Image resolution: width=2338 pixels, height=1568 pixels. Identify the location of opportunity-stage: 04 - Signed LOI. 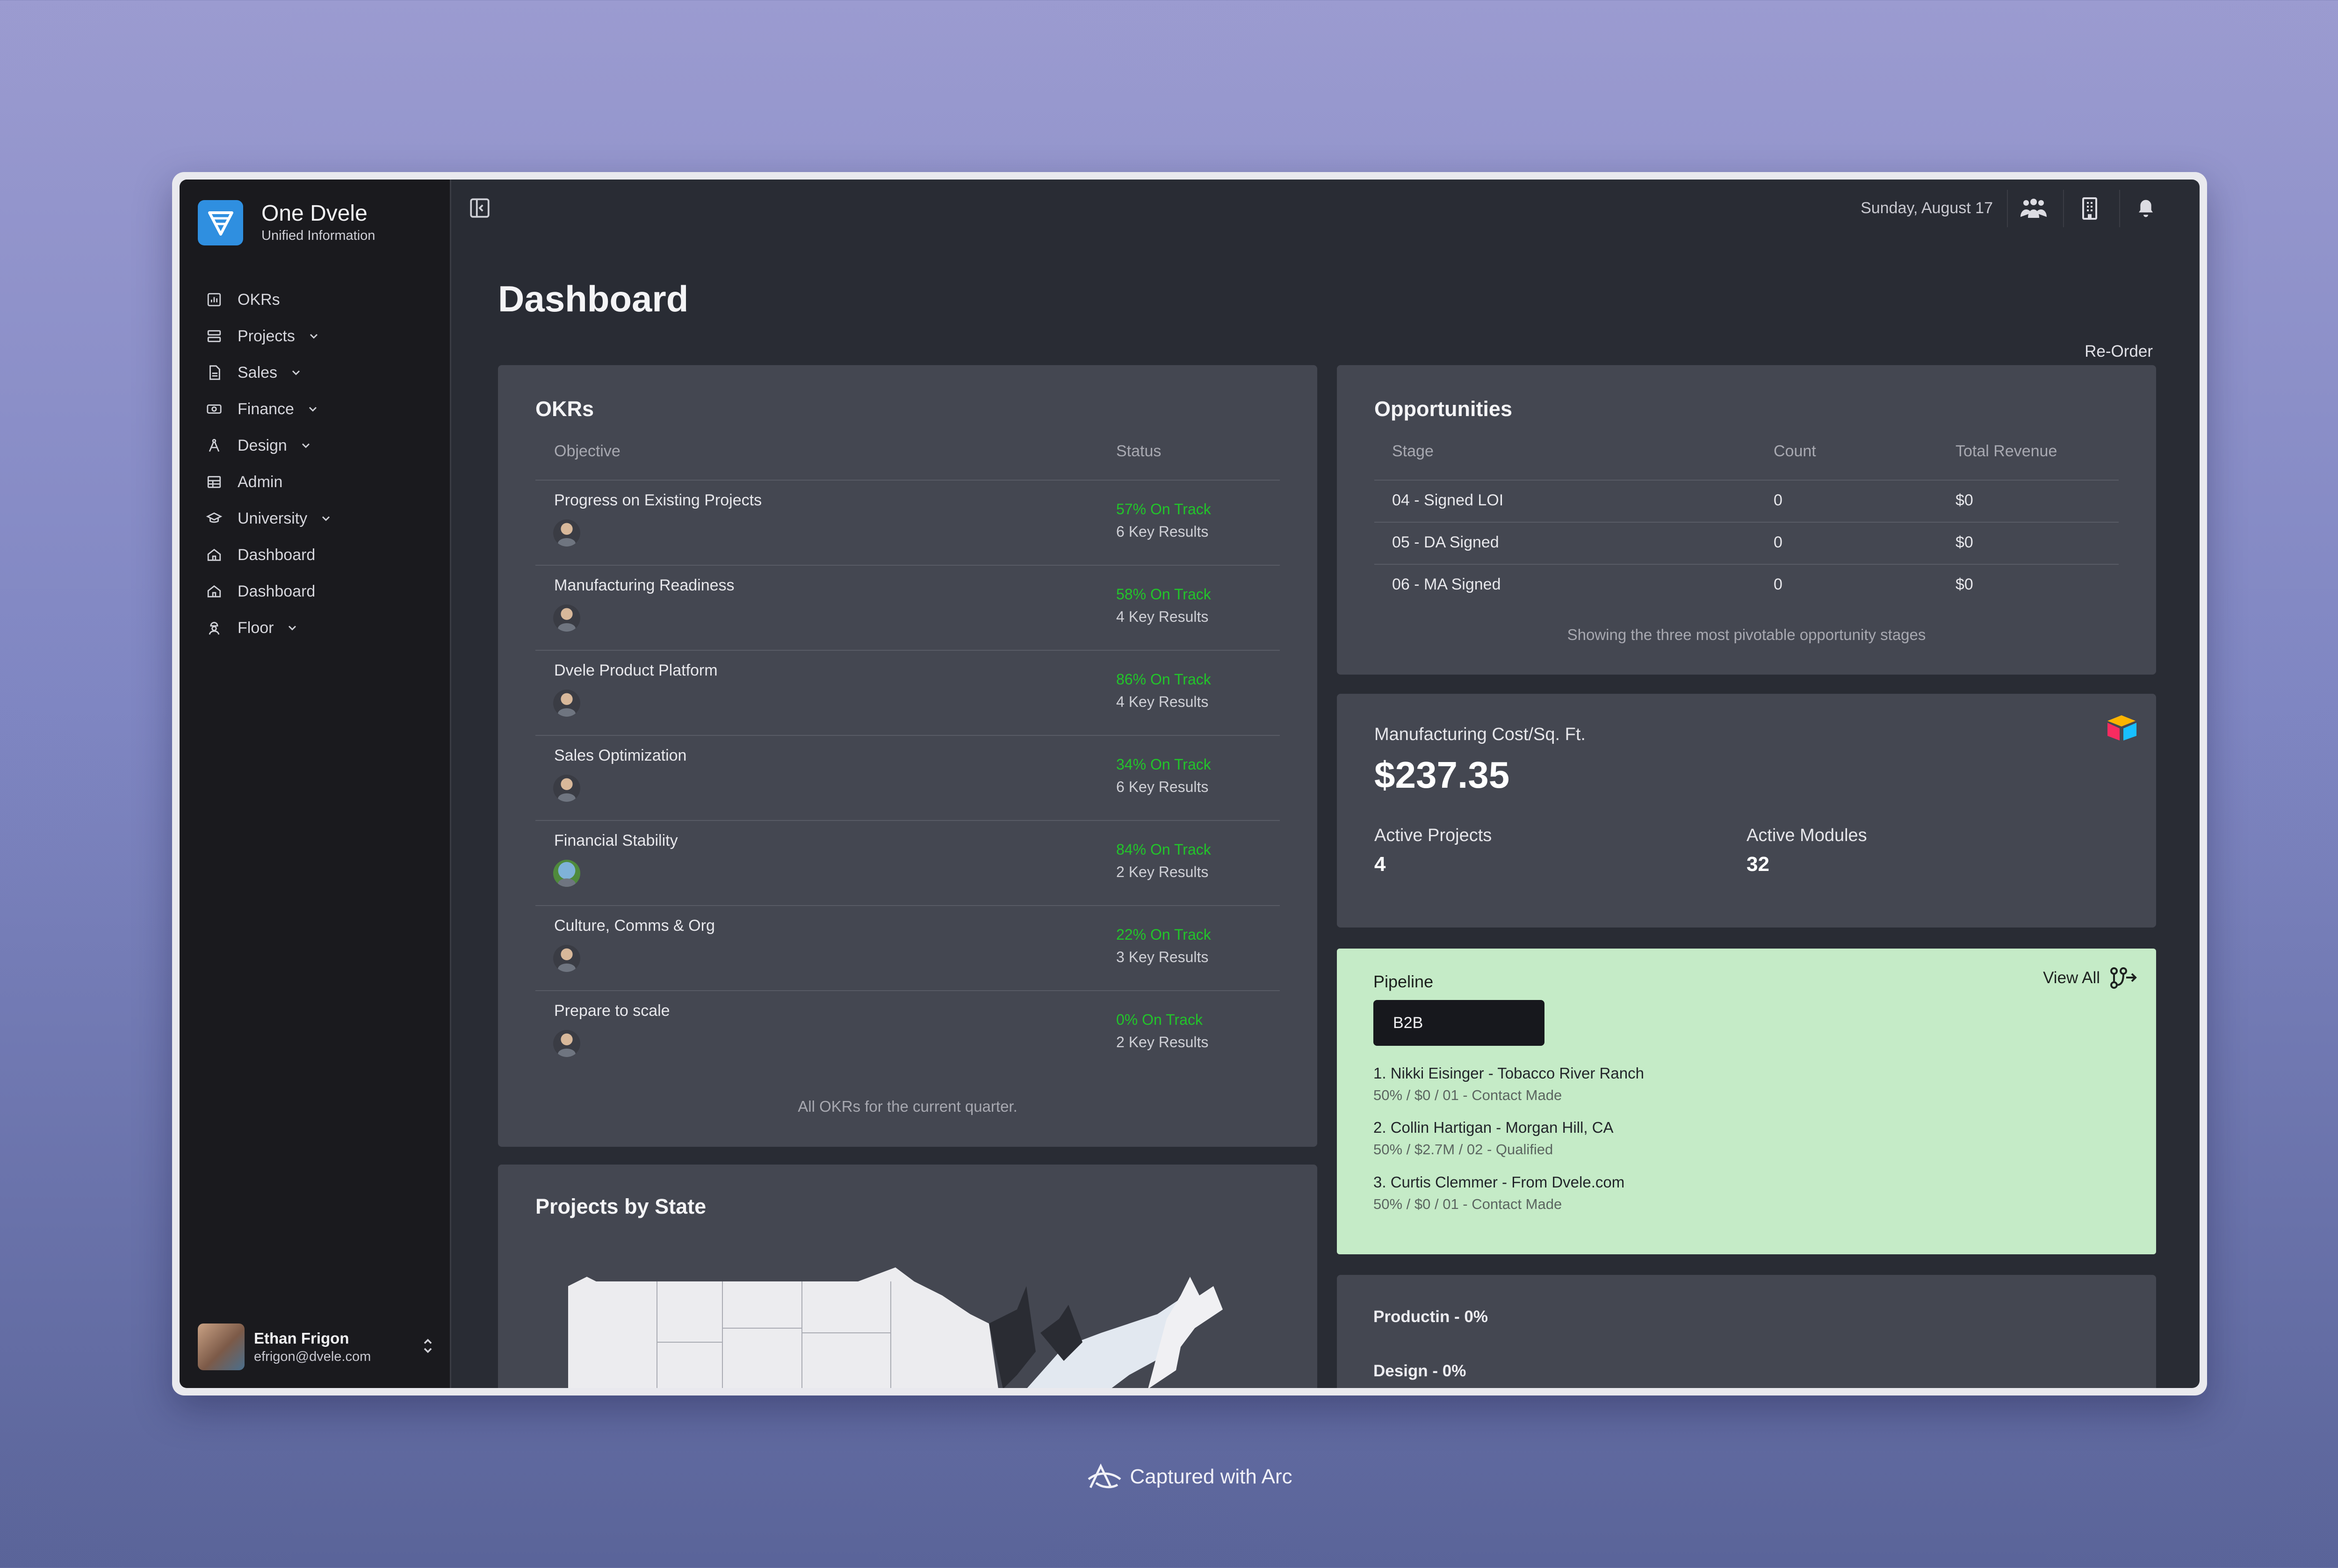
(1448, 500).